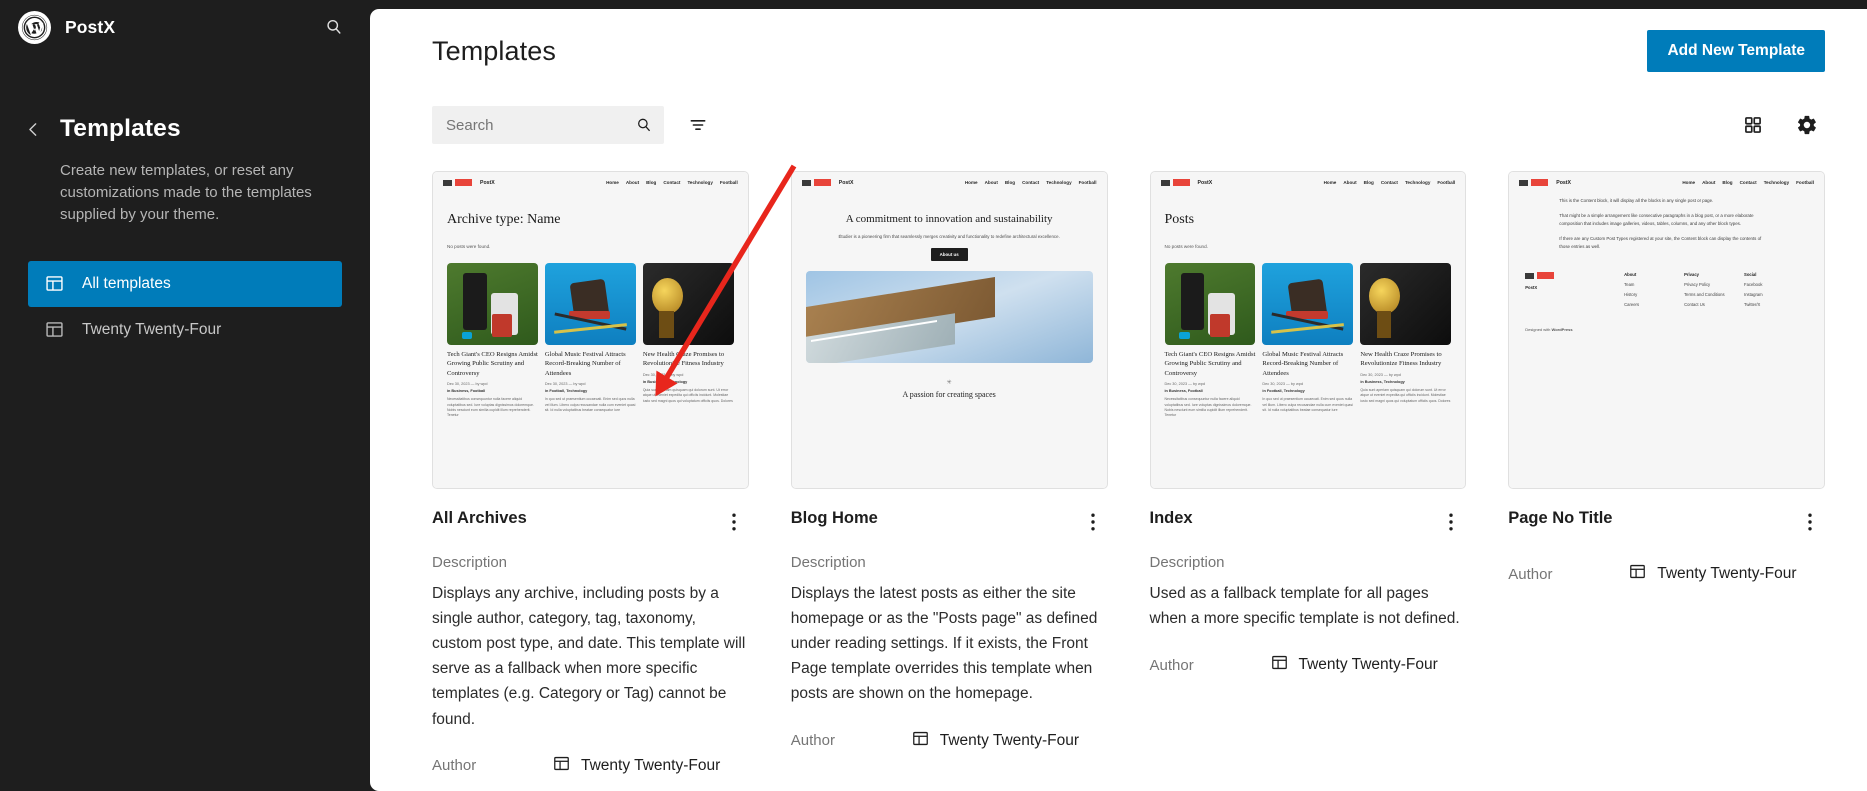 The width and height of the screenshot is (1867, 791). Describe the element at coordinates (1293, 518) in the screenshot. I see `template-title: Index` at that location.